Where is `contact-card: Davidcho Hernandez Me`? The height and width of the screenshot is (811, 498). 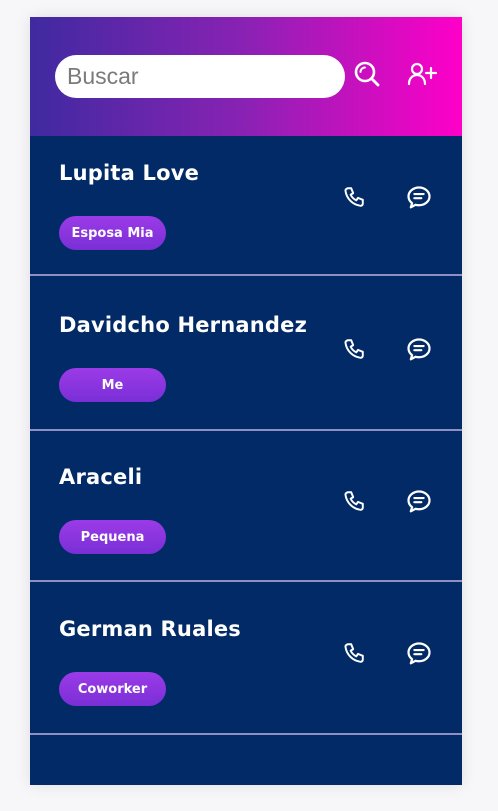
contact-card: Davidcho Hernandez Me is located at coordinates (246, 357).